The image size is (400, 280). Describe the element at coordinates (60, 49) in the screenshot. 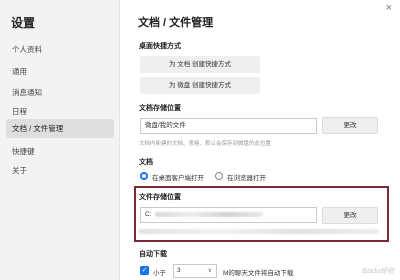

I see `sidebar-item-profile: 个人资料` at that location.